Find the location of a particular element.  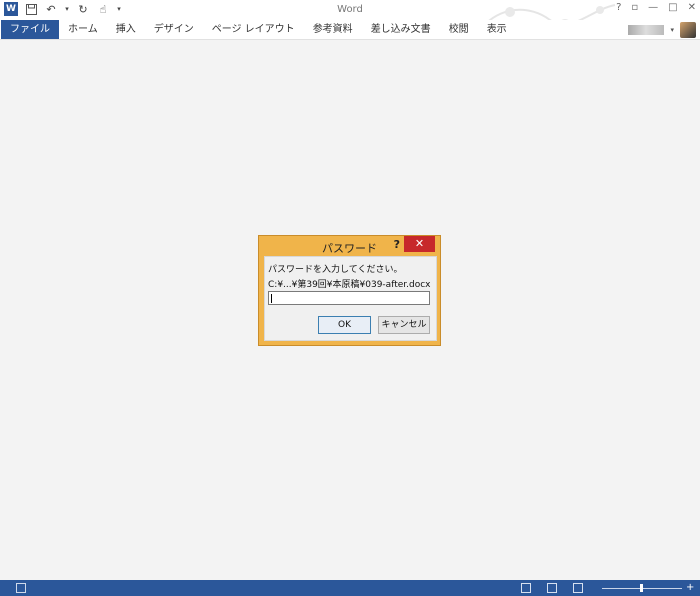

tab-page-layout: ページ レイアウト is located at coordinates (253, 29).